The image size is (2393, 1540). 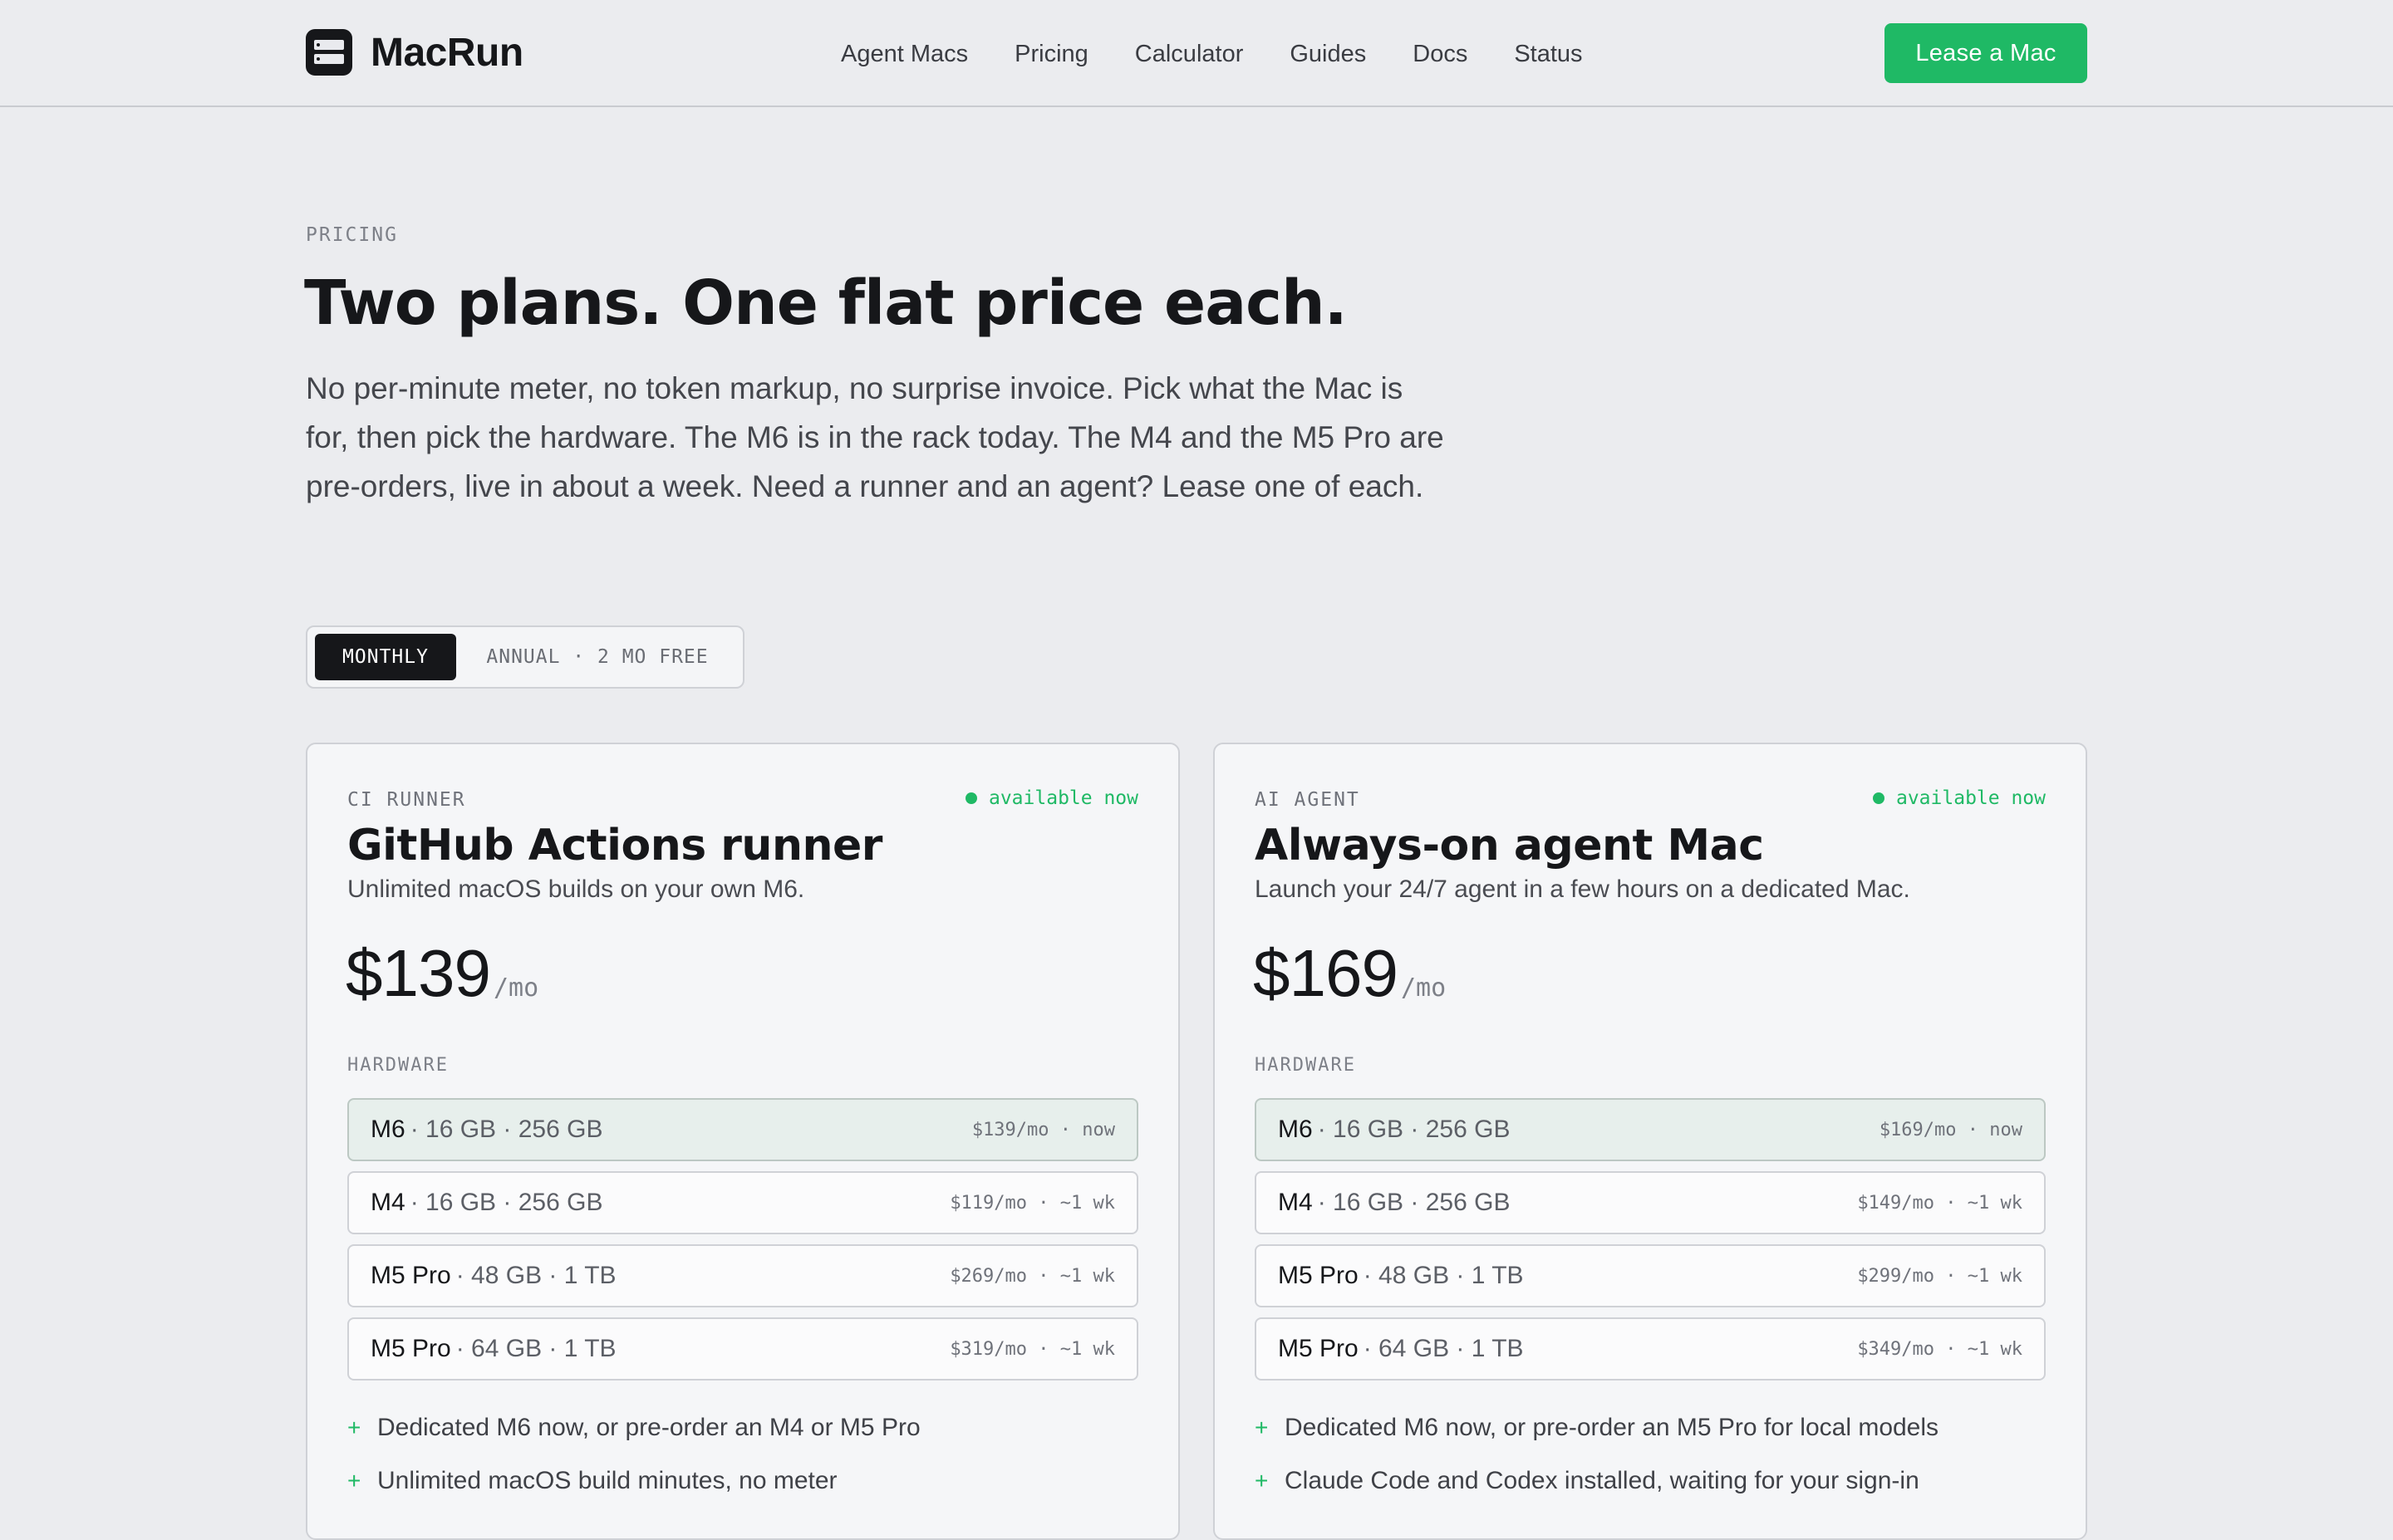 I want to click on hardware-option-m6: M6 · 16 GB · 256 GB $139/mo · now, so click(x=742, y=1129).